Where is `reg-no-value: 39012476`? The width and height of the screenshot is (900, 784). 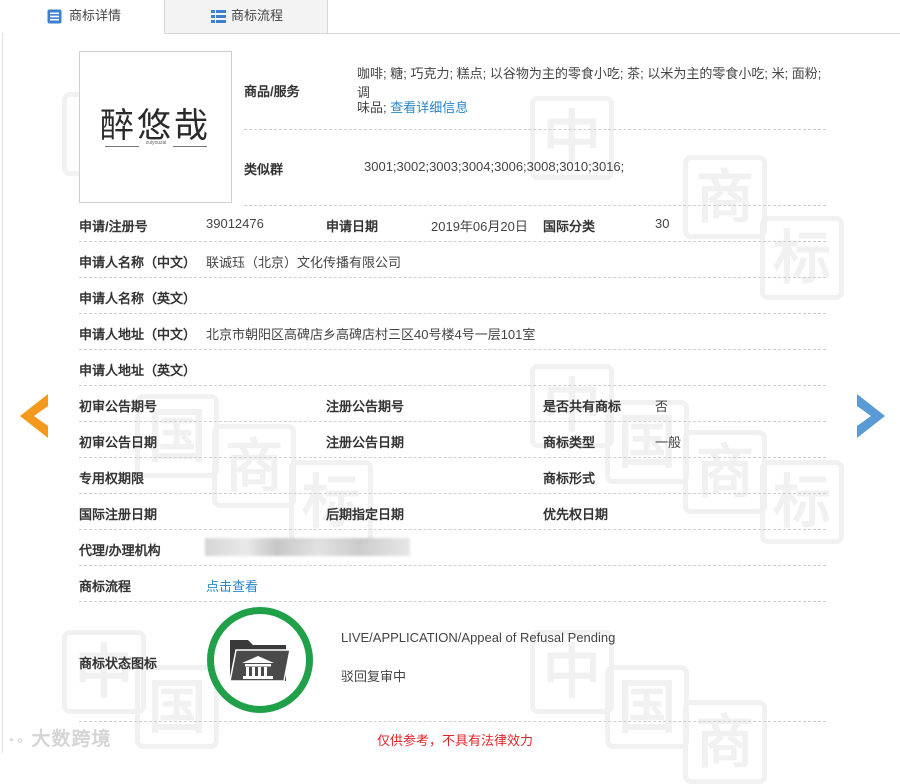 reg-no-value: 39012476 is located at coordinates (235, 223).